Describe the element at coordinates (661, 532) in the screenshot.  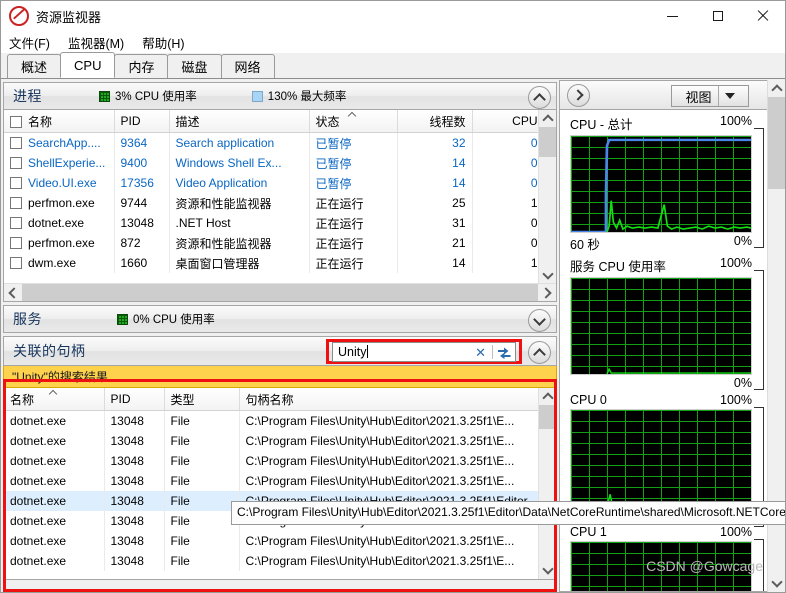
I see `graph-labels: CPU 1 100%` at that location.